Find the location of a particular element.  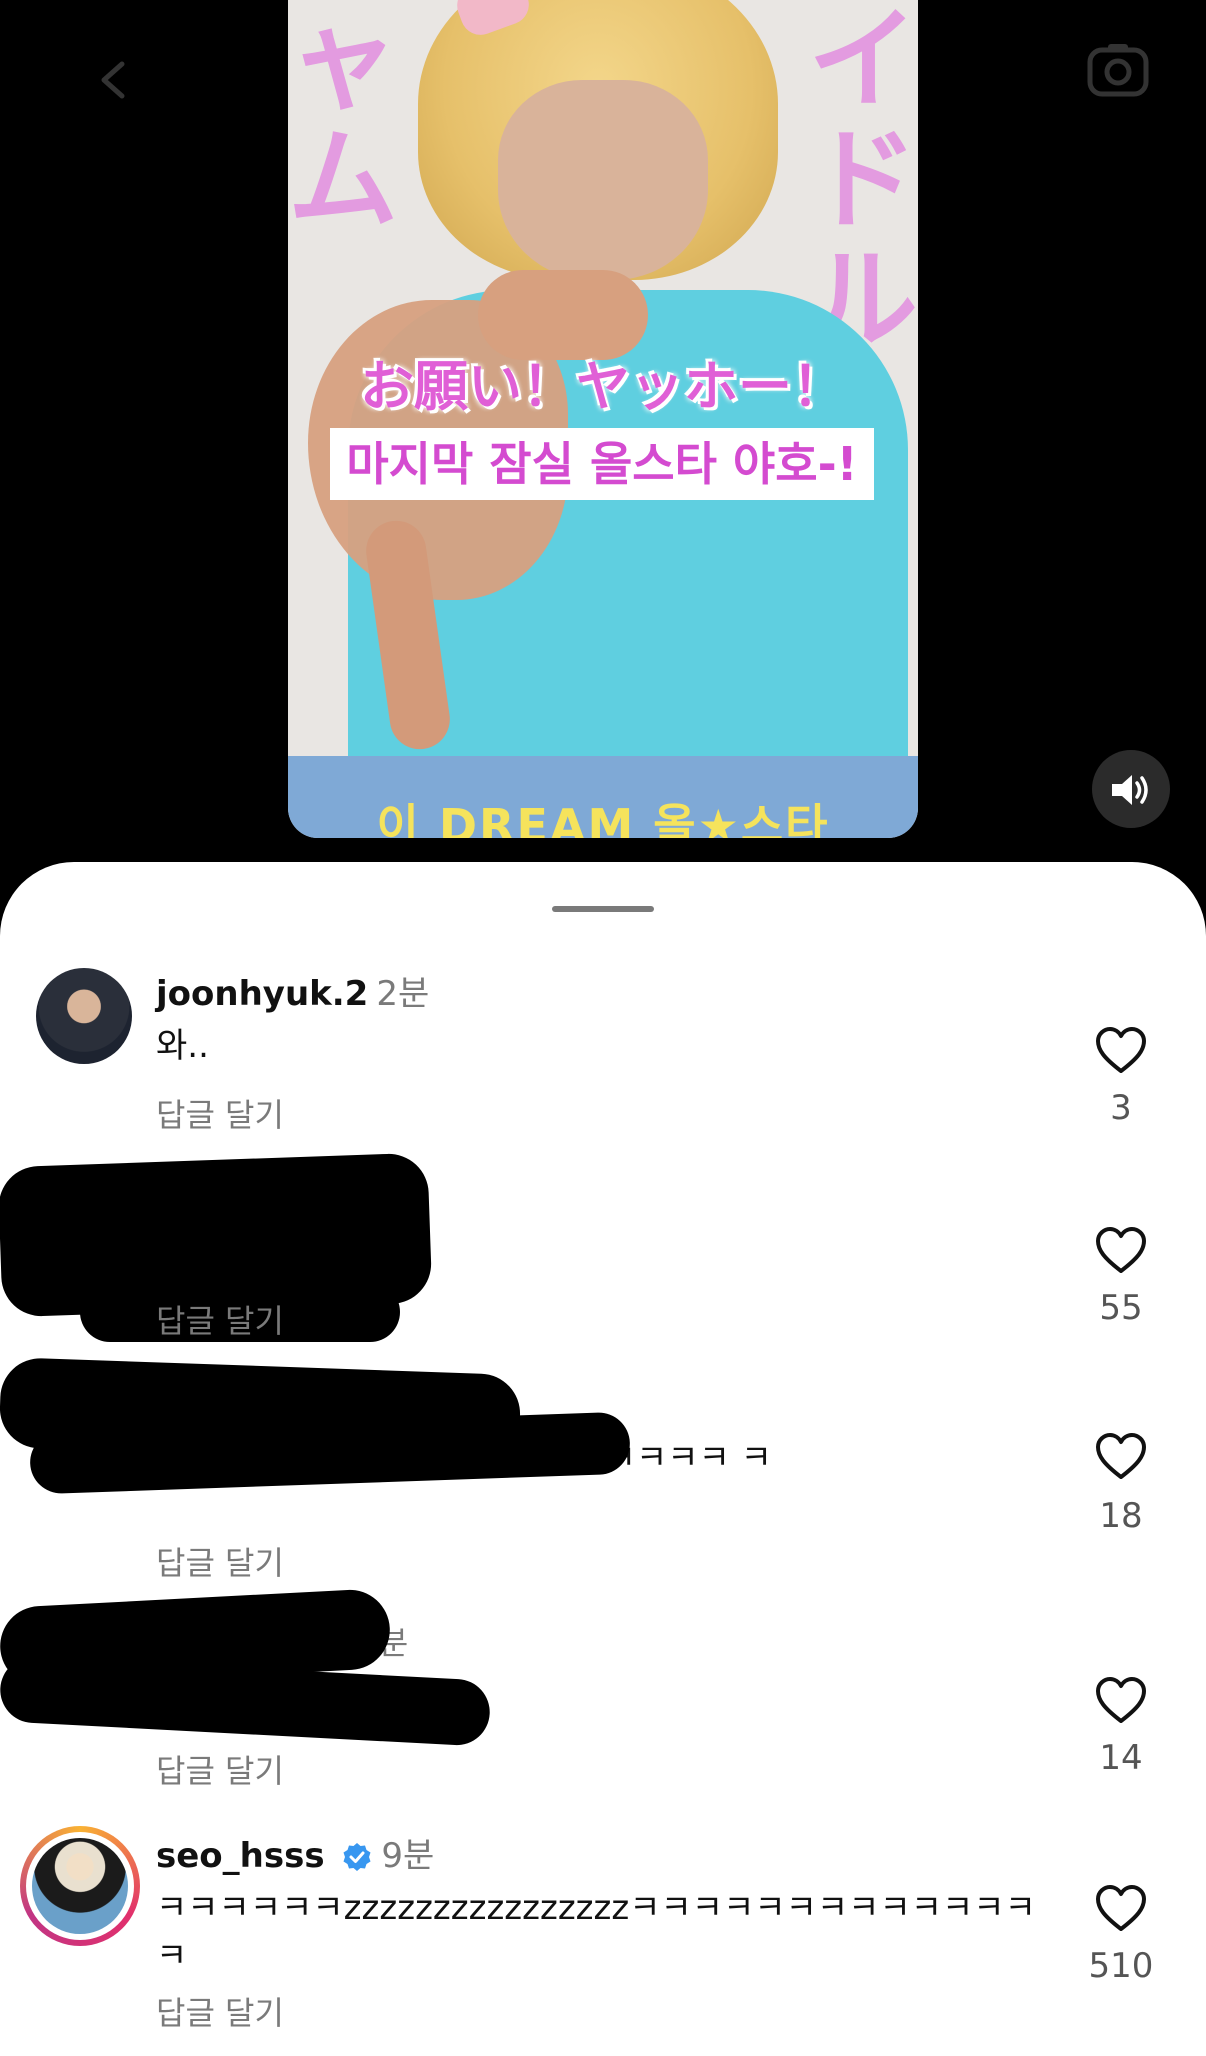

like-count: 55 is located at coordinates (1121, 1308).